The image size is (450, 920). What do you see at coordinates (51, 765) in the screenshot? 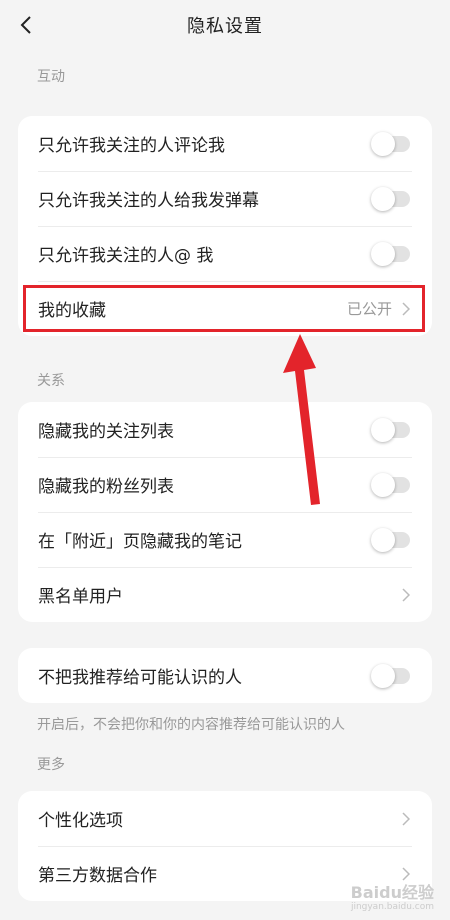
I see `section-label-more: 更多` at bounding box center [51, 765].